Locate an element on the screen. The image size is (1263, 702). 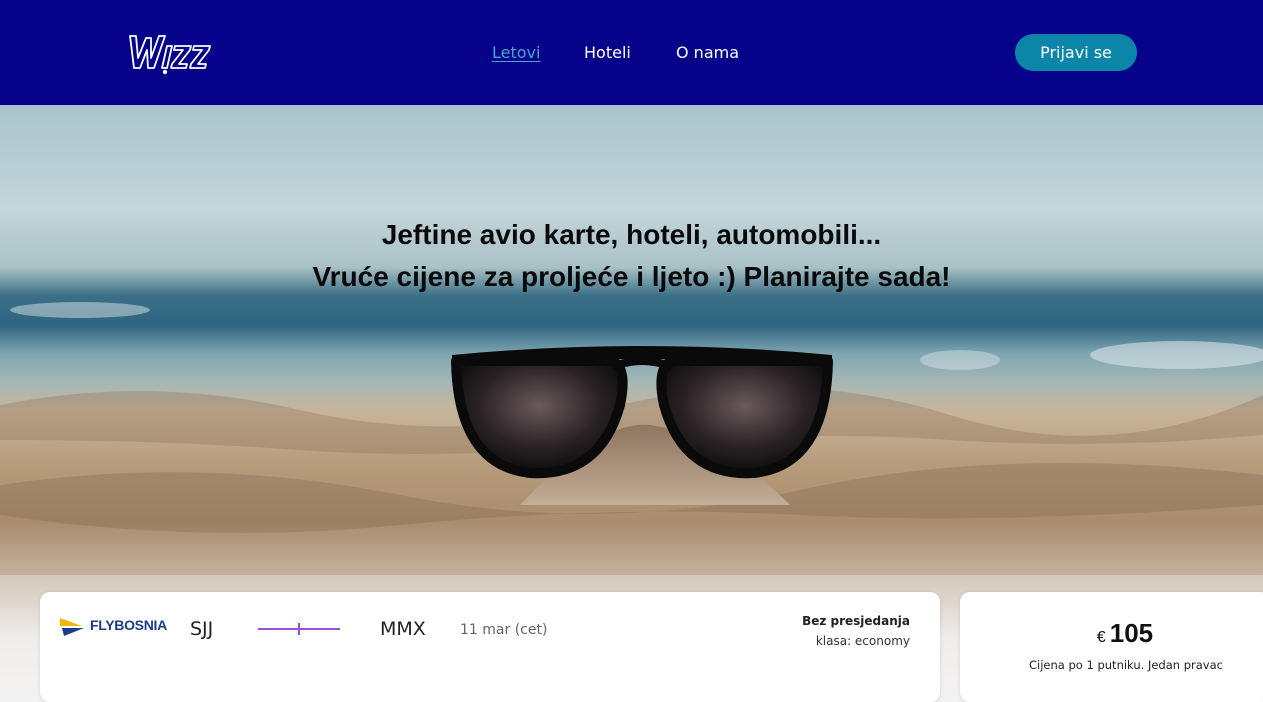
cabin-class: klasa: economy is located at coordinates (862, 641).